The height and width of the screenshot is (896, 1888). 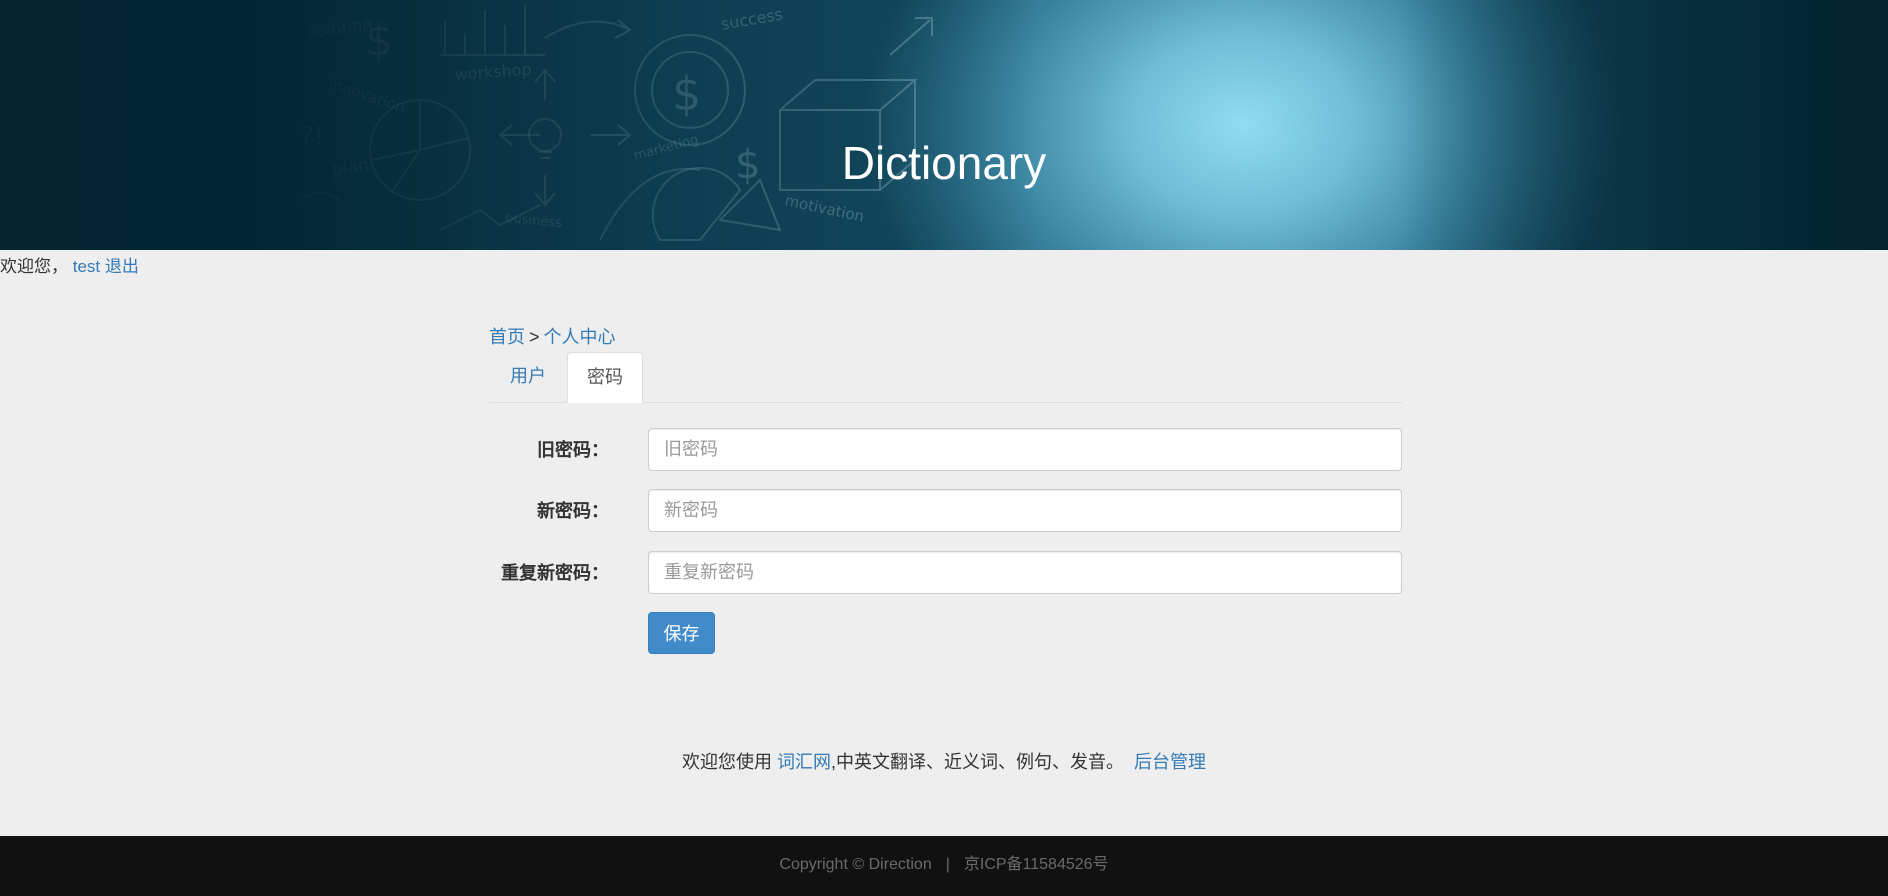 I want to click on welcome-bar: 欢迎您， test 退出, so click(x=69, y=264).